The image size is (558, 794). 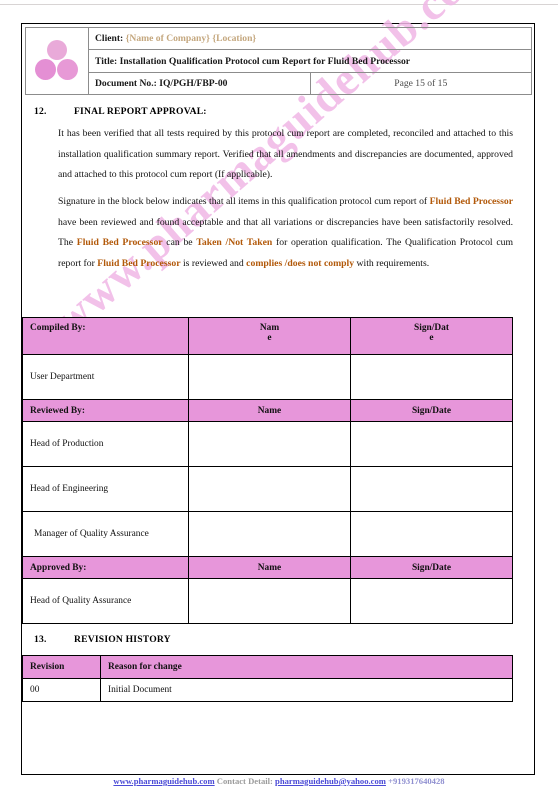 I want to click on header-document-no: Document No.: IQ/PGH/FBP-00, so click(x=199, y=83).